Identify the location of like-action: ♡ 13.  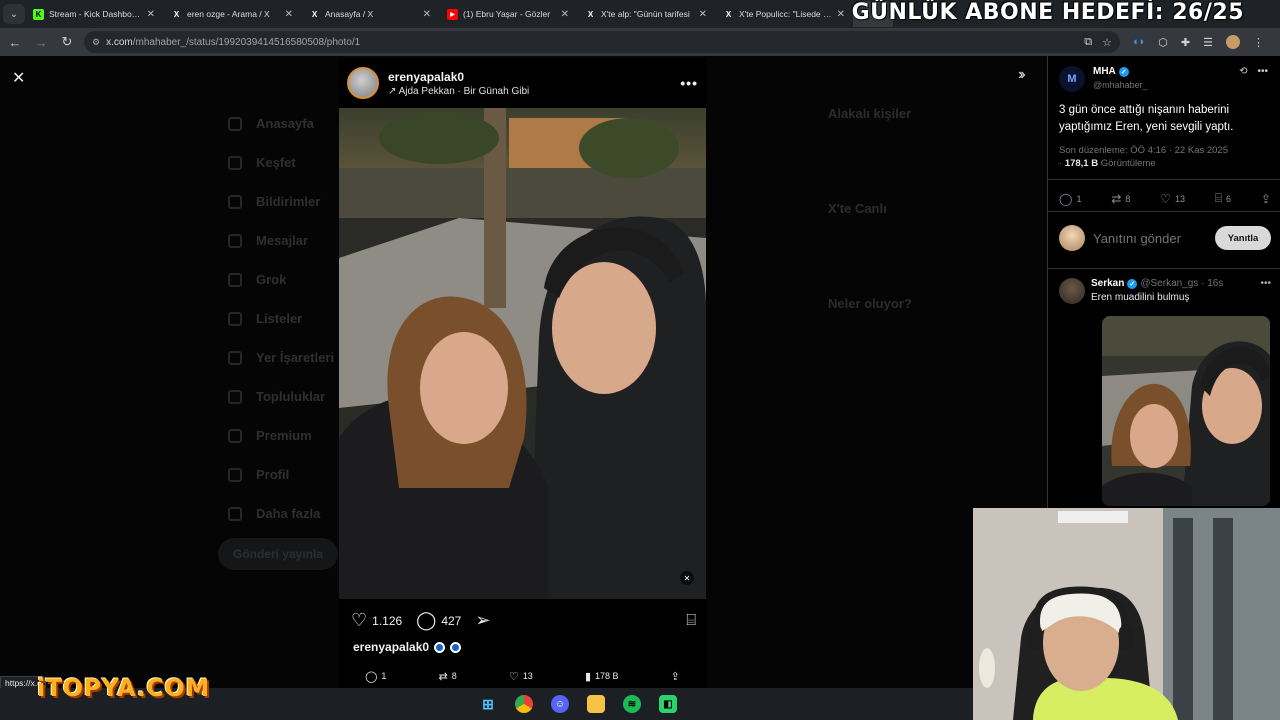
(521, 676).